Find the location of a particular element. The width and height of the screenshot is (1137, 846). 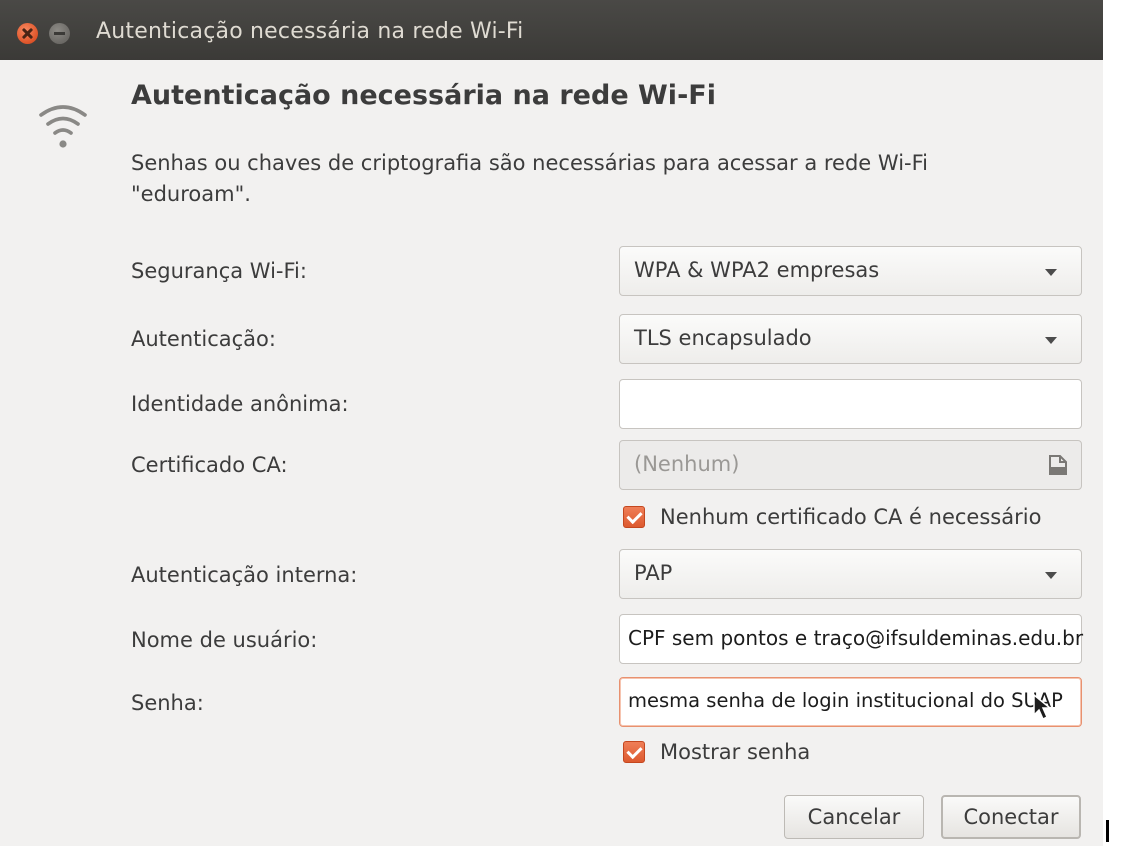

ca-certificate-label: Certificado CA: is located at coordinates (209, 465).